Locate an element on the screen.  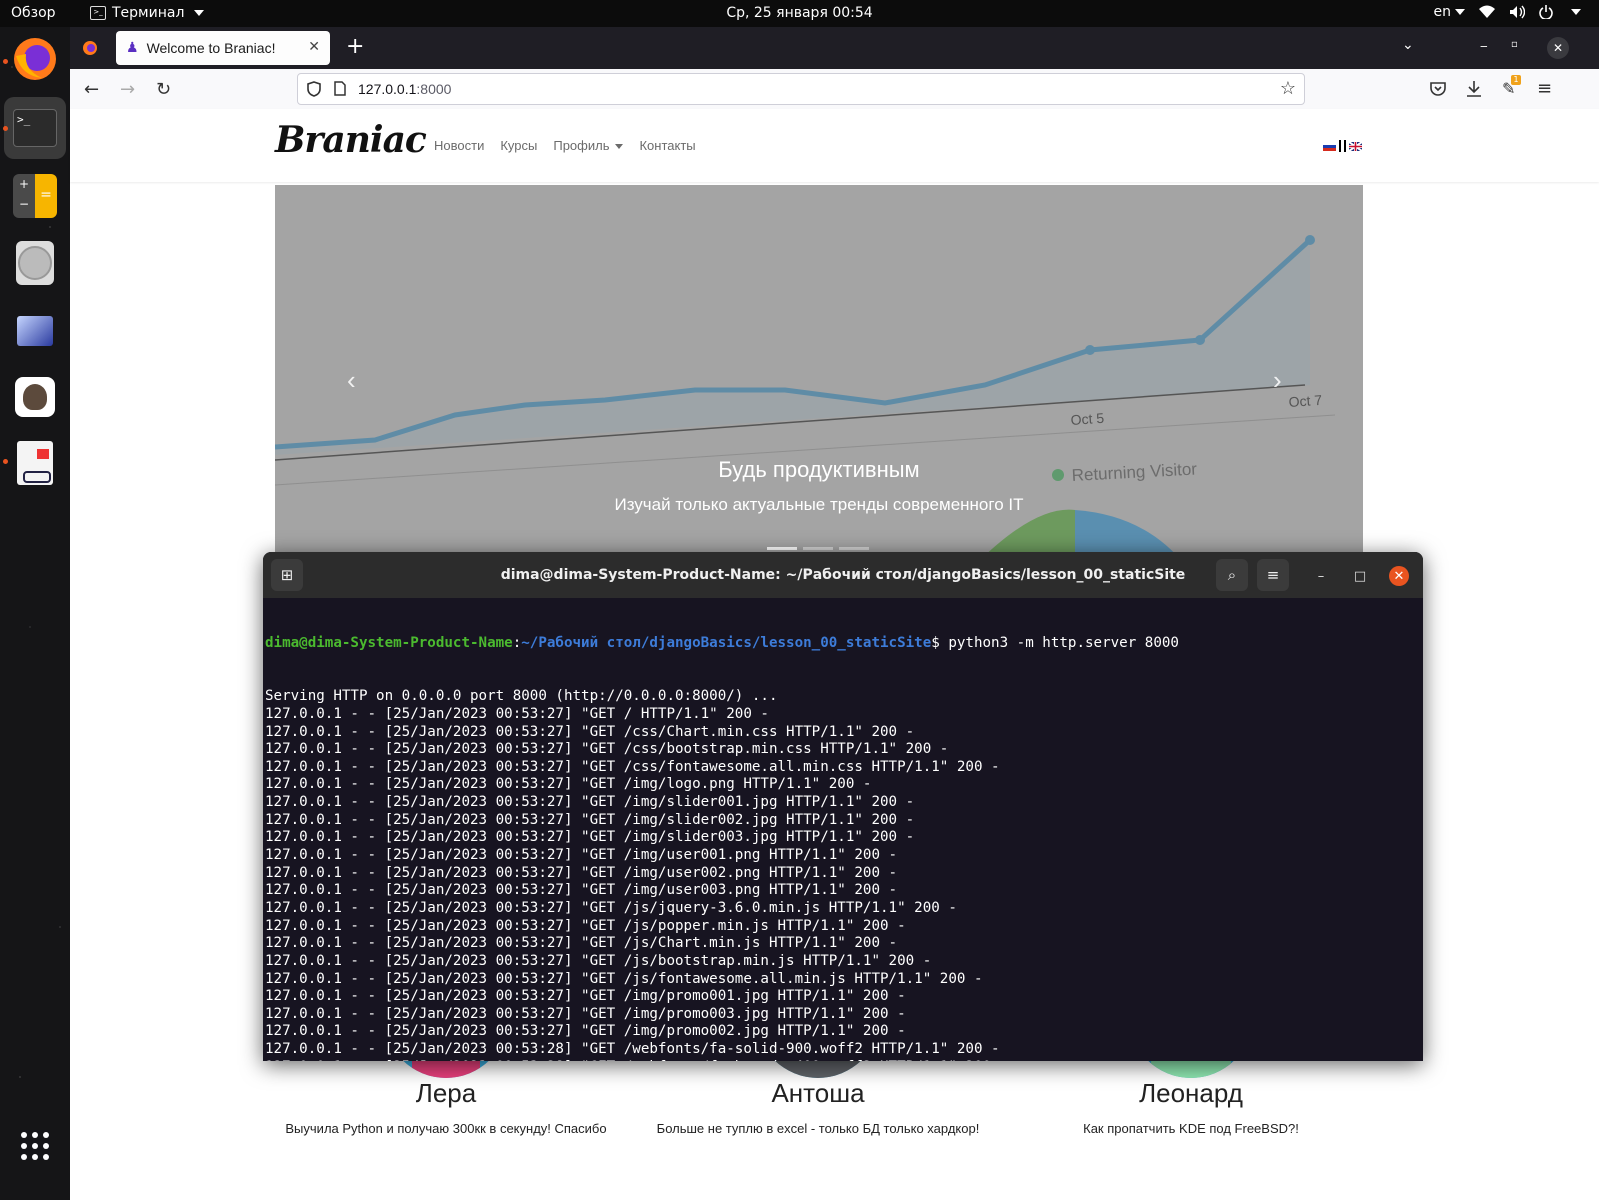
favicon-icon: ♟ is located at coordinates (132, 48).